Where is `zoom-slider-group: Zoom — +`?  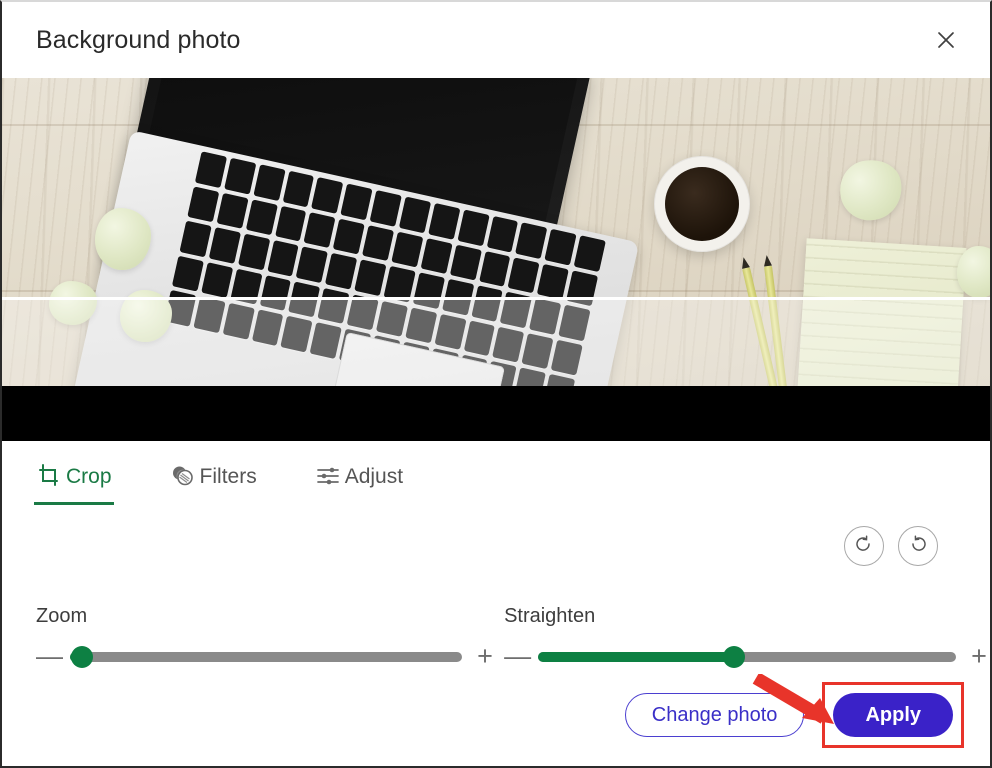 zoom-slider-group: Zoom — + is located at coordinates (249, 638).